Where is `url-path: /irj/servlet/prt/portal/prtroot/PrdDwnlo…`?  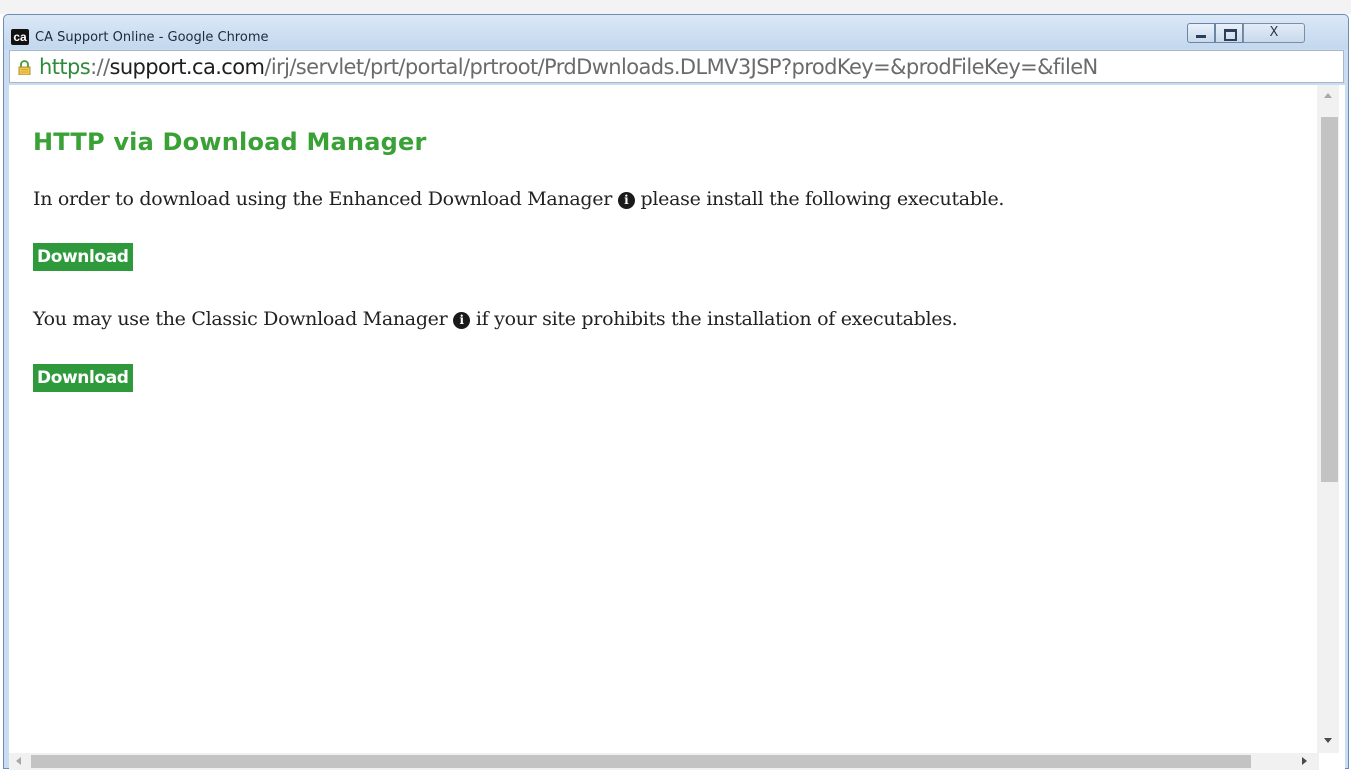 url-path: /irj/servlet/prt/portal/prtroot/PrdDwnlo… is located at coordinates (681, 67).